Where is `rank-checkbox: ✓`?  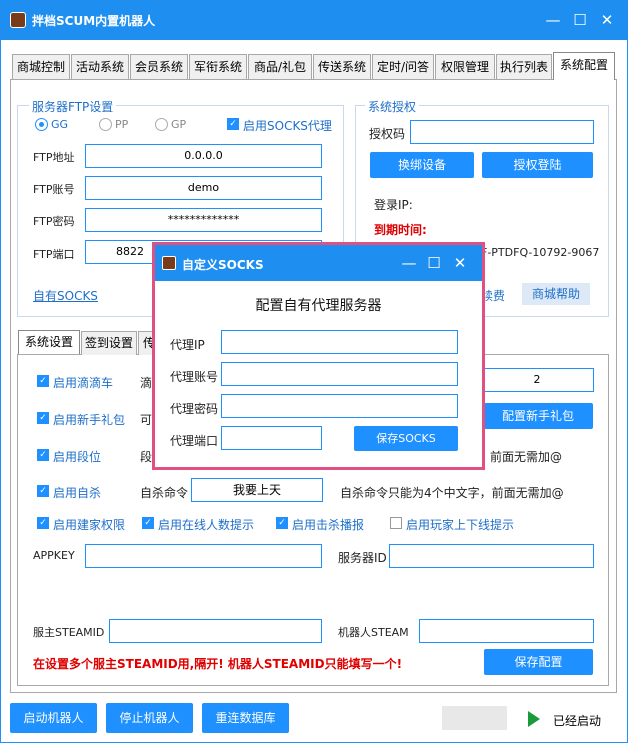
rank-checkbox: ✓ is located at coordinates (43, 455).